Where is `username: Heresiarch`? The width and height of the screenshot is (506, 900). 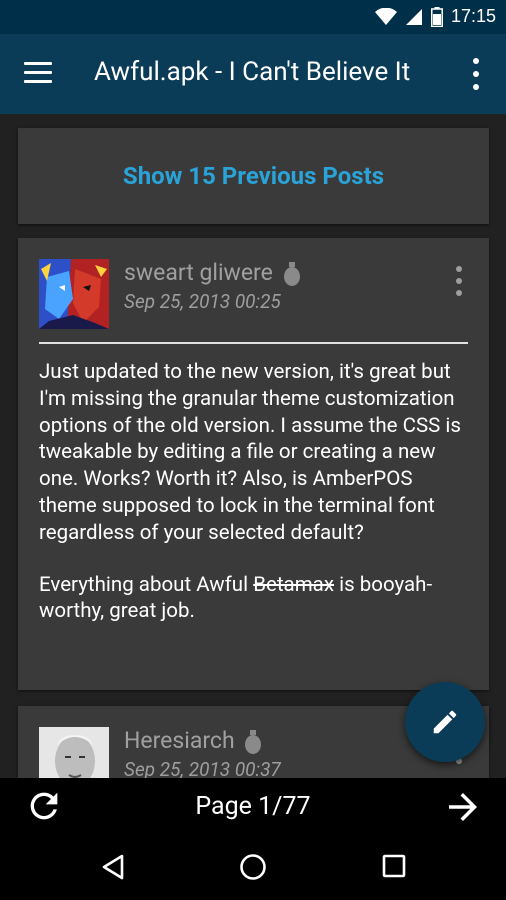
username: Heresiarch is located at coordinates (193, 740).